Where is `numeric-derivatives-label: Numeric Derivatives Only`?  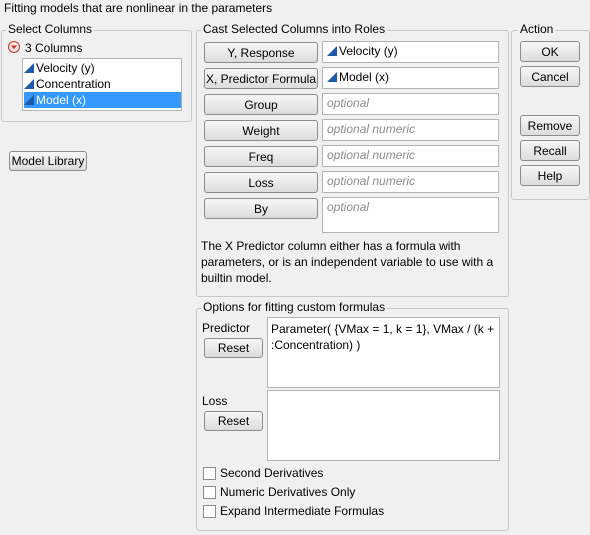
numeric-derivatives-label: Numeric Derivatives Only is located at coordinates (288, 492).